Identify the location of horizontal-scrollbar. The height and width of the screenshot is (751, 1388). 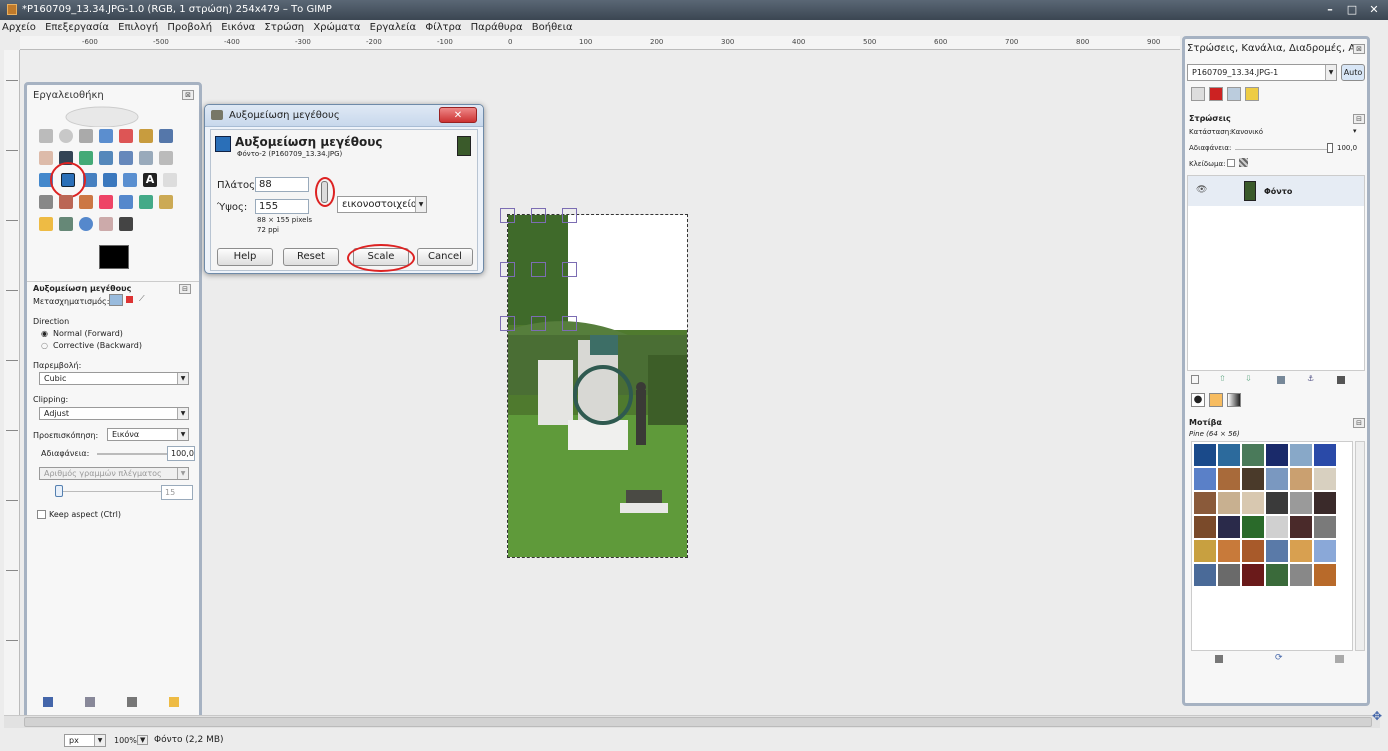
(692, 721).